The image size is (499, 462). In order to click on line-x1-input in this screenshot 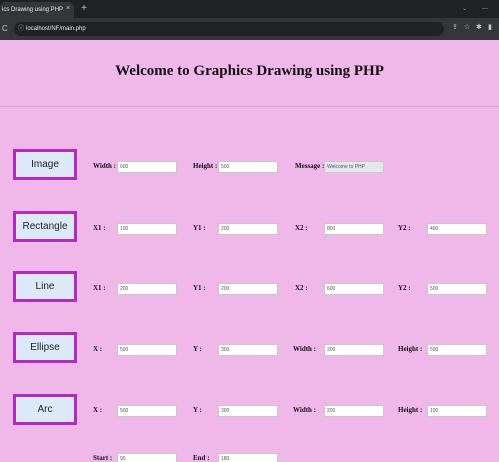, I will do `click(147, 289)`.